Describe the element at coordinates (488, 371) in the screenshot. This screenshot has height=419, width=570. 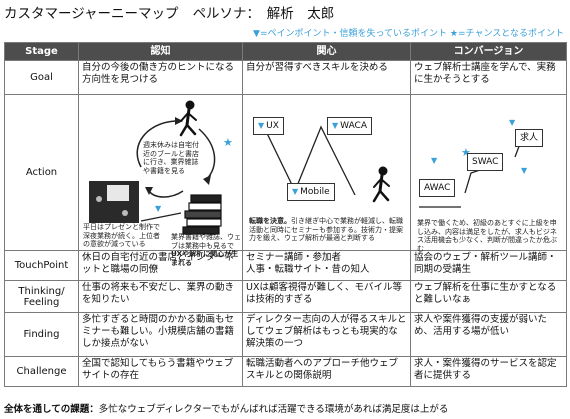
I see `challenge-cell-conversion: 求人・案件獲得のサービスを認定者に提供する` at that location.